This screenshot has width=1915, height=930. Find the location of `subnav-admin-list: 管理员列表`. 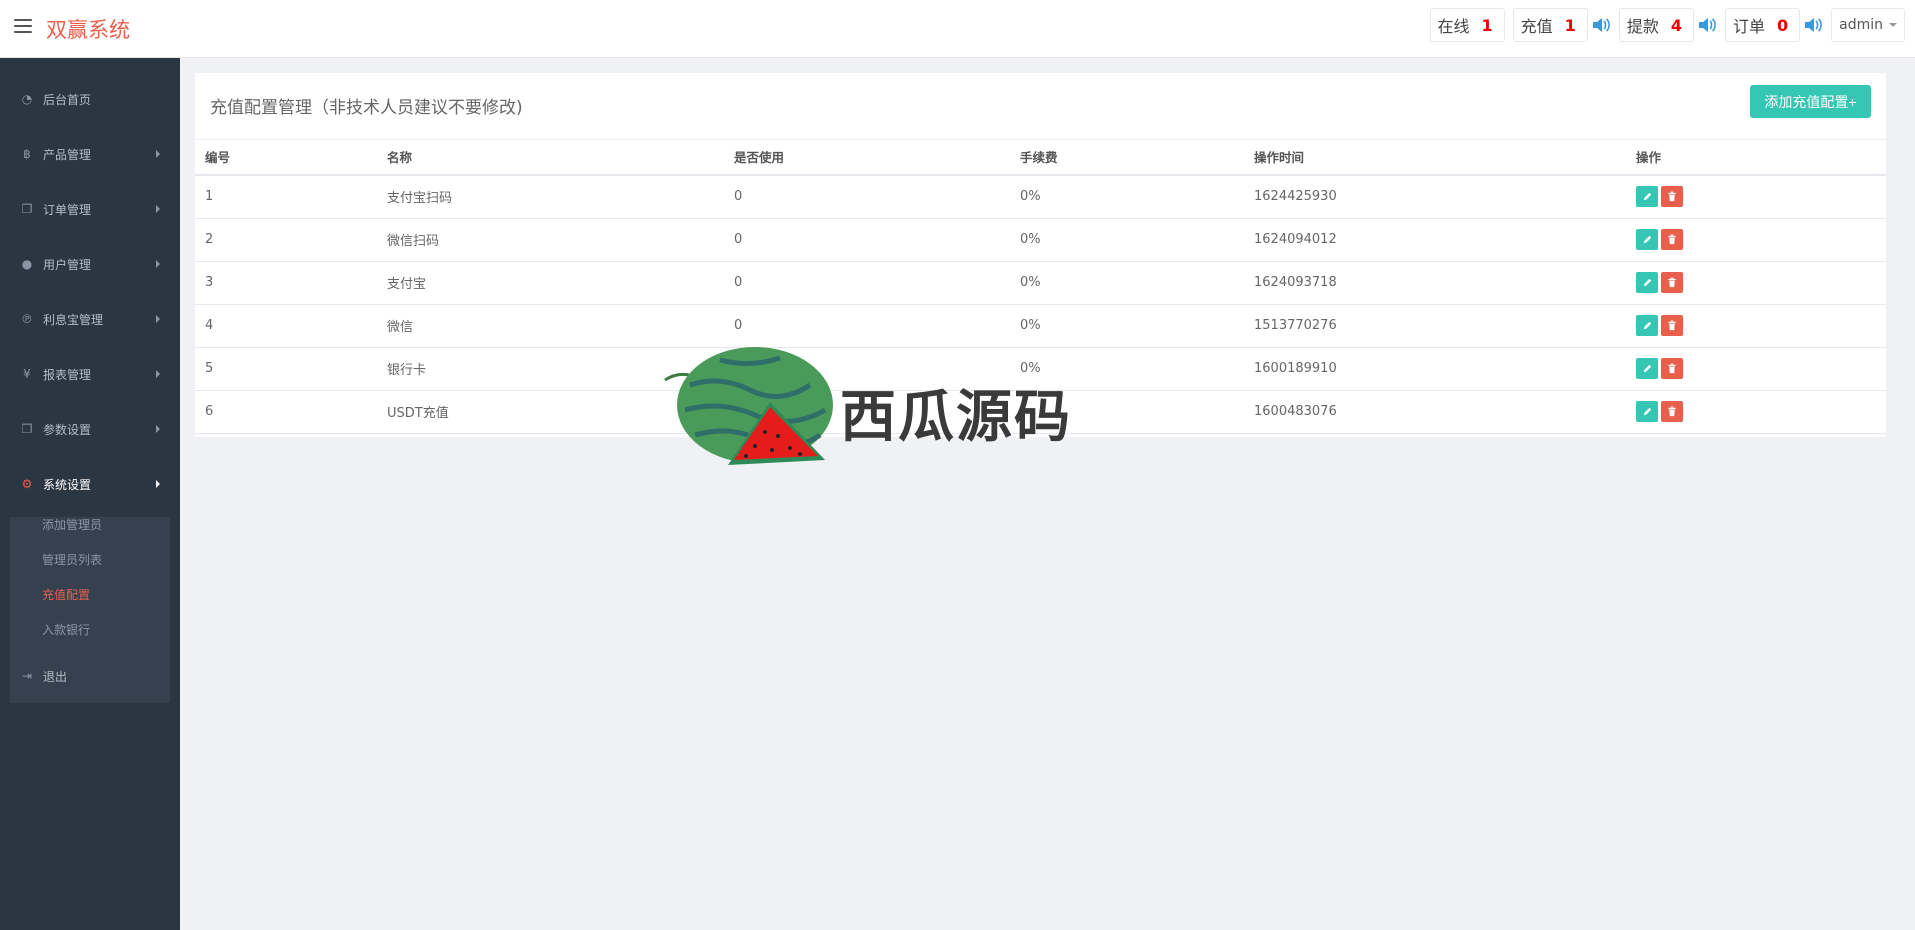

subnav-admin-list: 管理员列表 is located at coordinates (72, 559).